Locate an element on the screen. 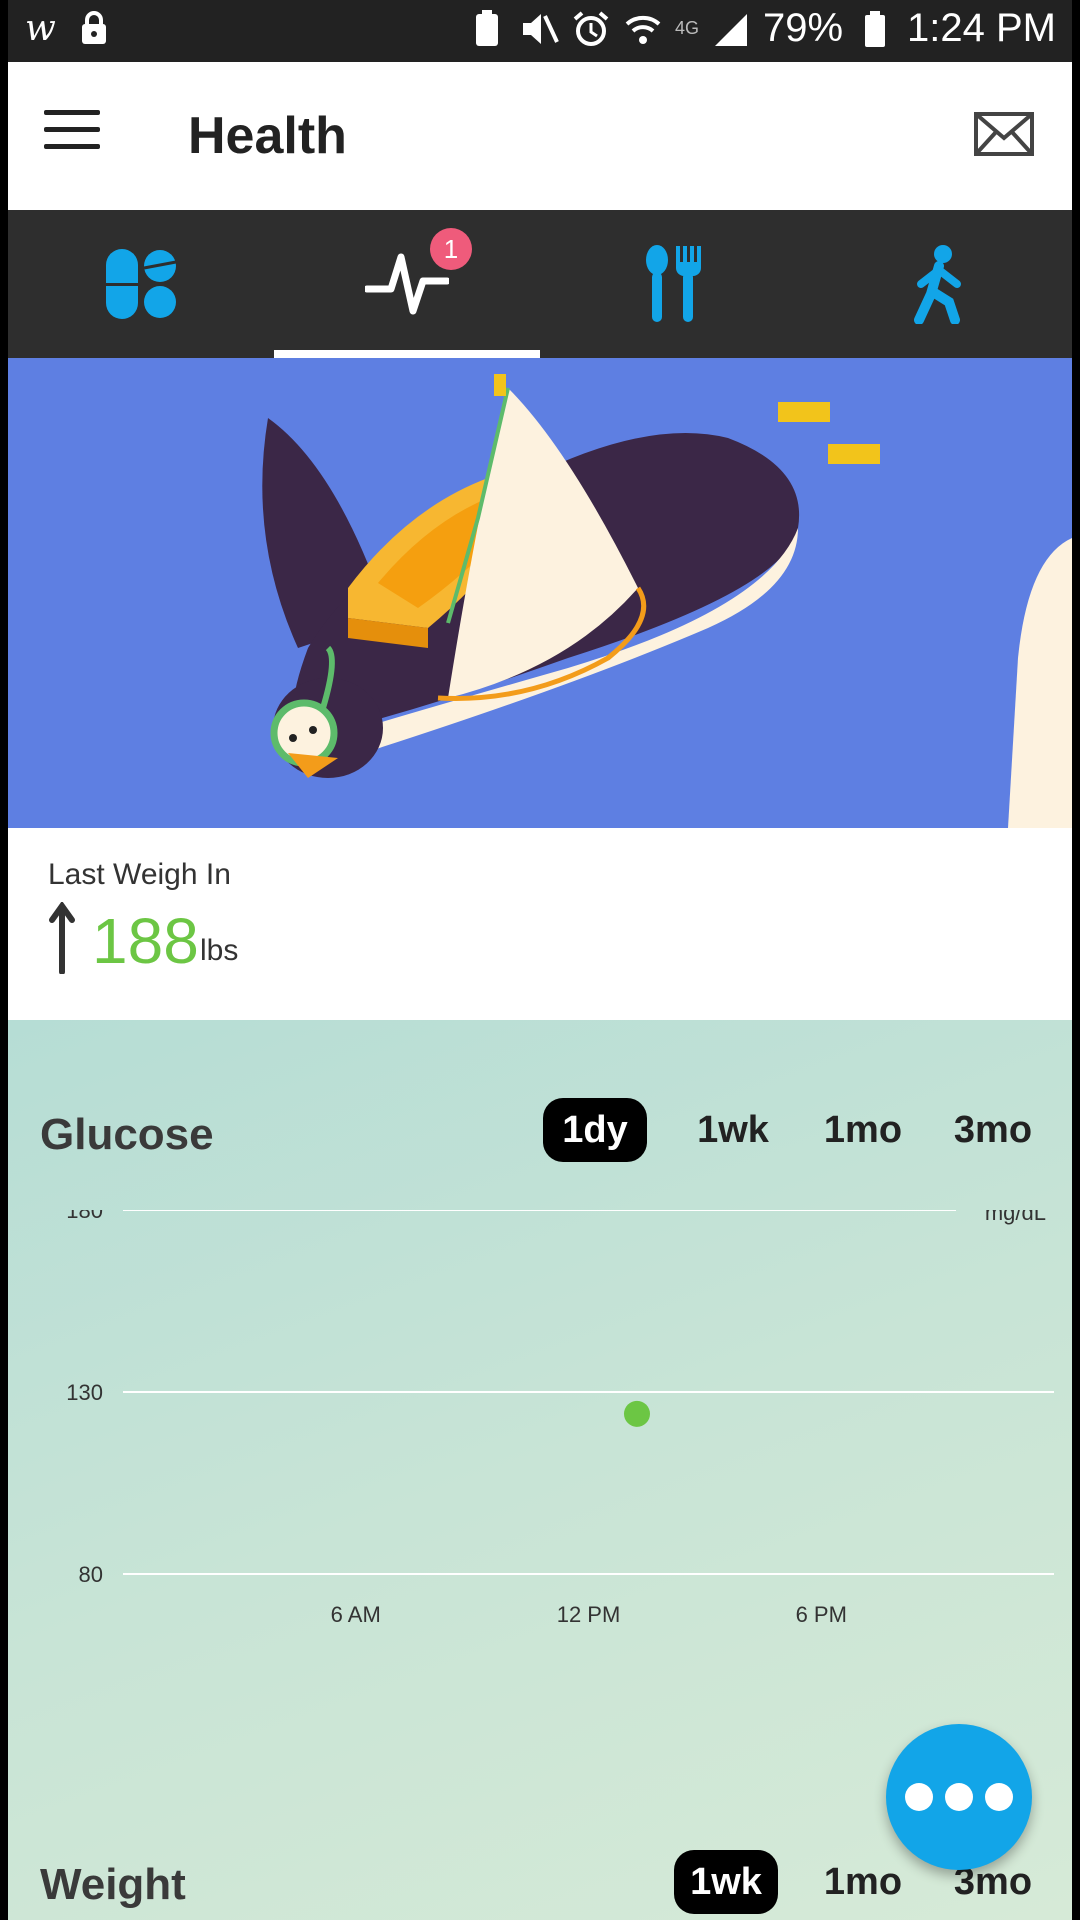 The height and width of the screenshot is (1920, 1080). pills-icon is located at coordinates (141, 284).